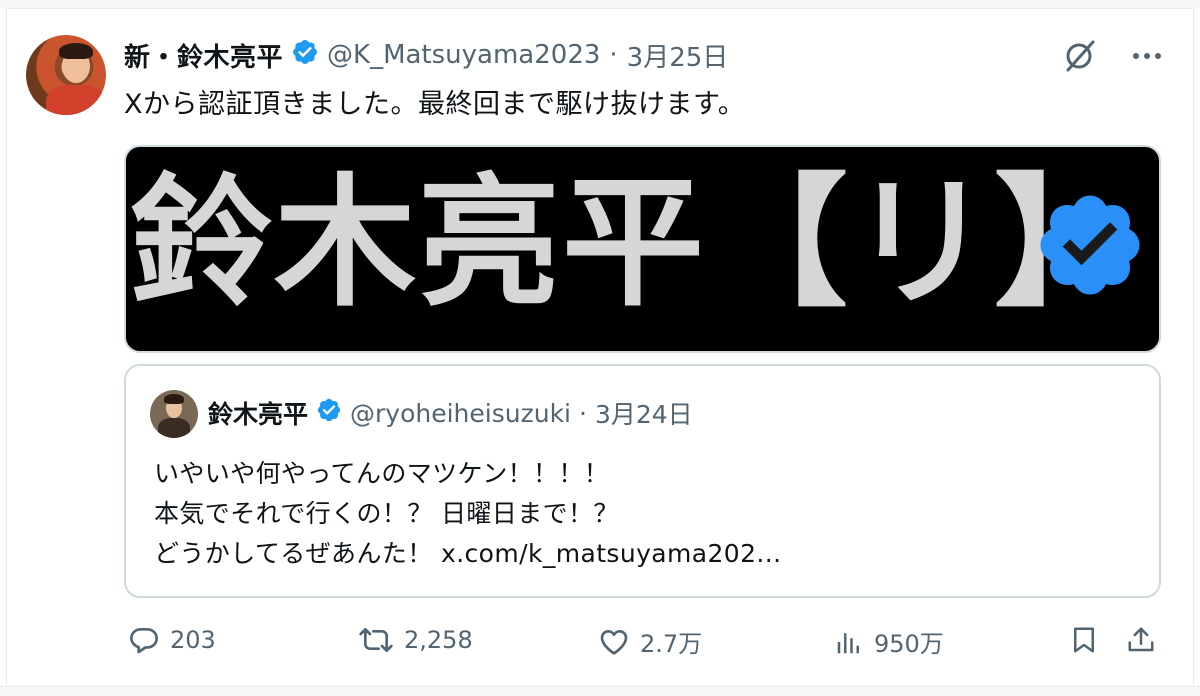 This screenshot has height=696, width=1200. Describe the element at coordinates (909, 644) in the screenshot. I see `views-count: 950万` at that location.